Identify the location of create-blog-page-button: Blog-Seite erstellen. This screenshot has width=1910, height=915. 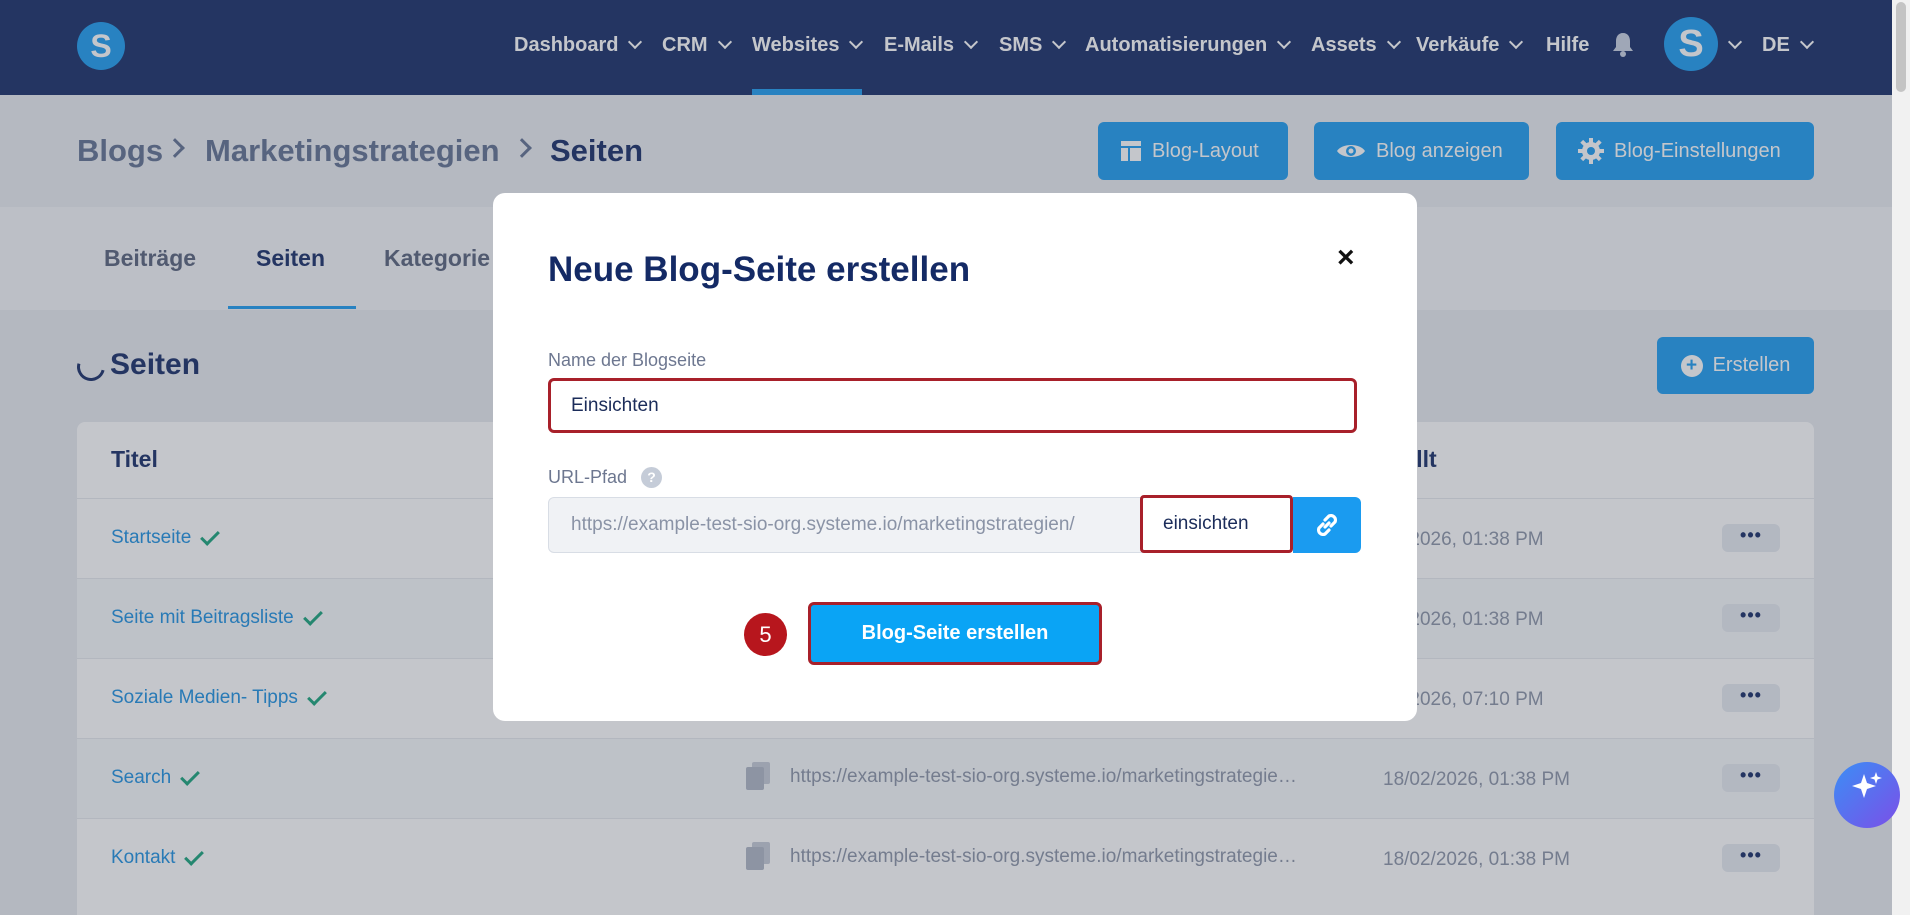
(955, 633).